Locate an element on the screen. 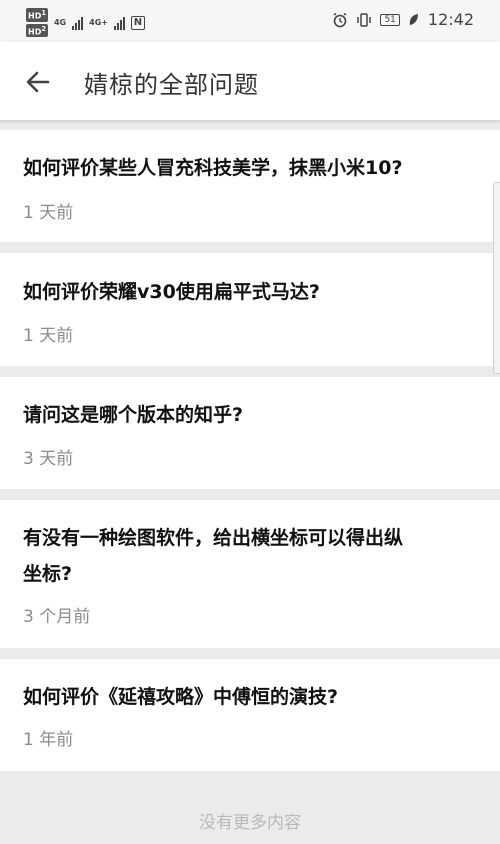 The height and width of the screenshot is (844, 500). alarm-icon is located at coordinates (340, 19).